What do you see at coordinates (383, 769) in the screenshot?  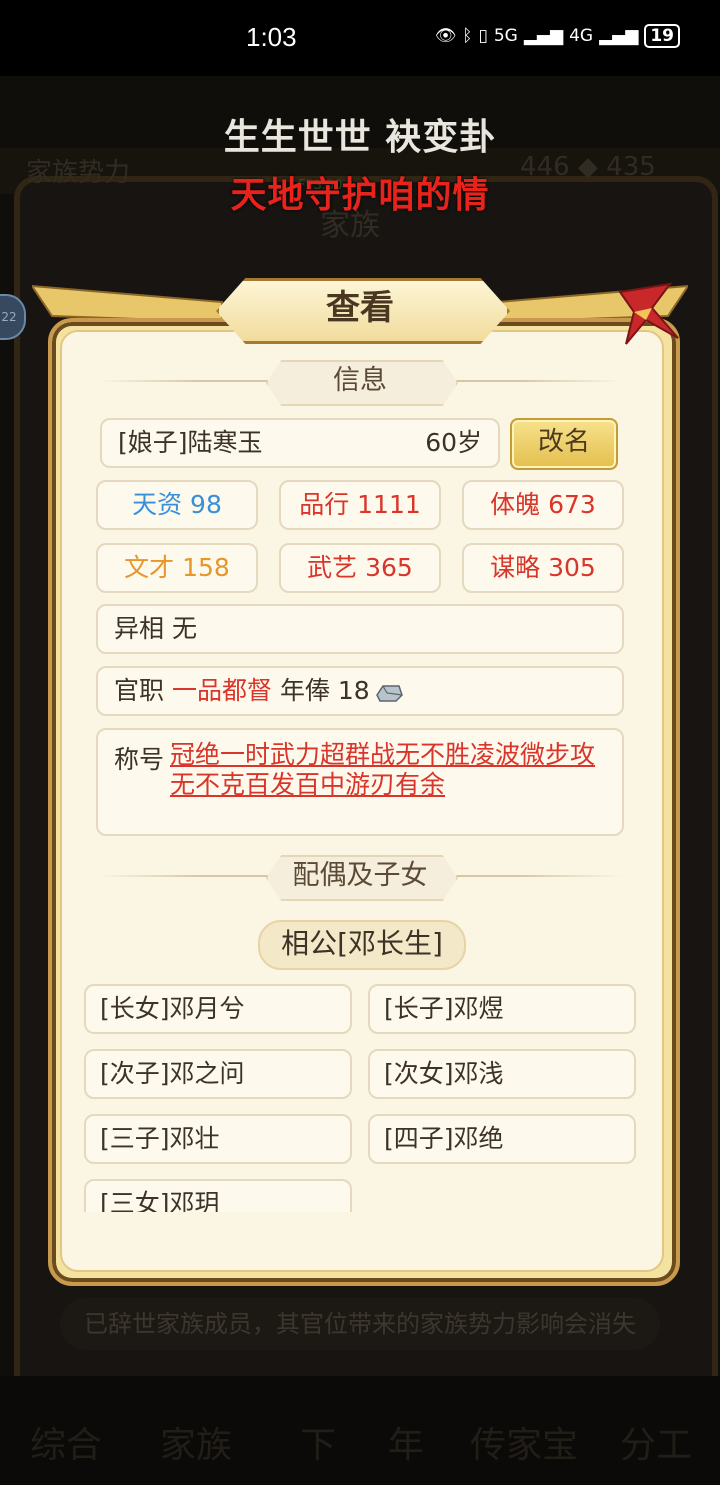 I see `honor-value: 冠绝一时武力超群战无不胜凌波微步攻无不克百发百中游刃有余` at bounding box center [383, 769].